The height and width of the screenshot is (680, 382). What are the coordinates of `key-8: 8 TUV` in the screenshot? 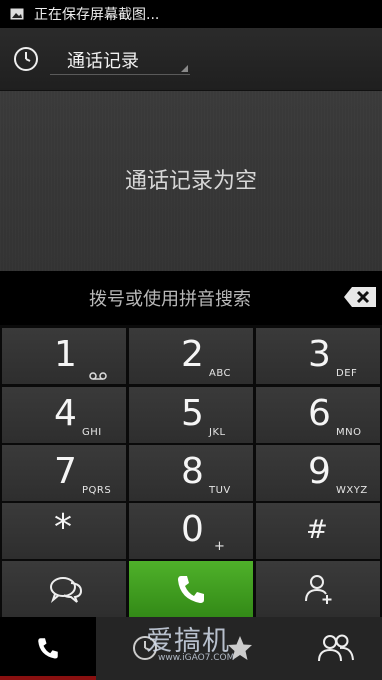 It's located at (191, 473).